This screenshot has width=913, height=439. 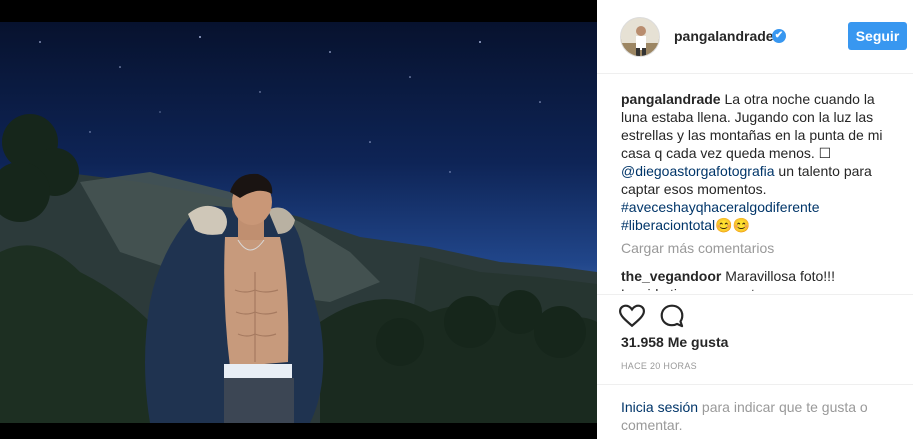 I want to click on comment-item-truncated: La vida tiene momentos que @thevegandoor, so click(x=756, y=288).